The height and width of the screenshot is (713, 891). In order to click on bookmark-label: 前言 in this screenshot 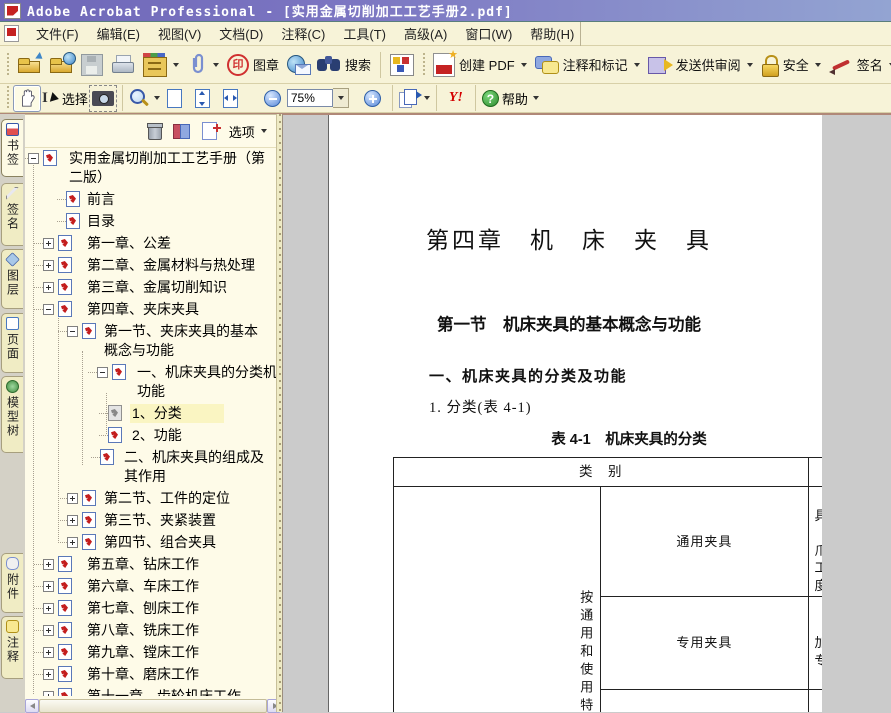, I will do `click(101, 199)`.